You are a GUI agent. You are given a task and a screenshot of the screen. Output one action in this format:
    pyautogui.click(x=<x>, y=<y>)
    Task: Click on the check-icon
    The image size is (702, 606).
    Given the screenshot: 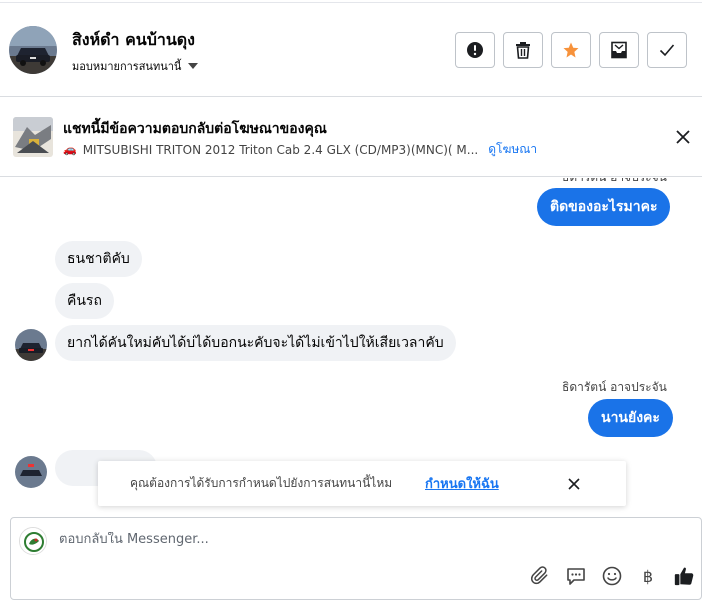 What is the action you would take?
    pyautogui.click(x=667, y=50)
    